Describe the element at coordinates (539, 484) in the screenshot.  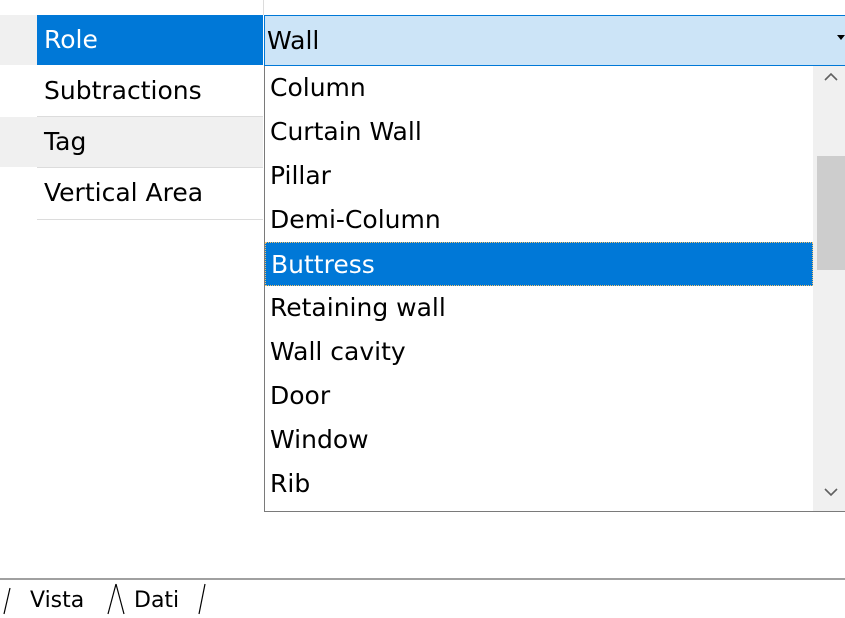
I see `list-item: Rib` at that location.